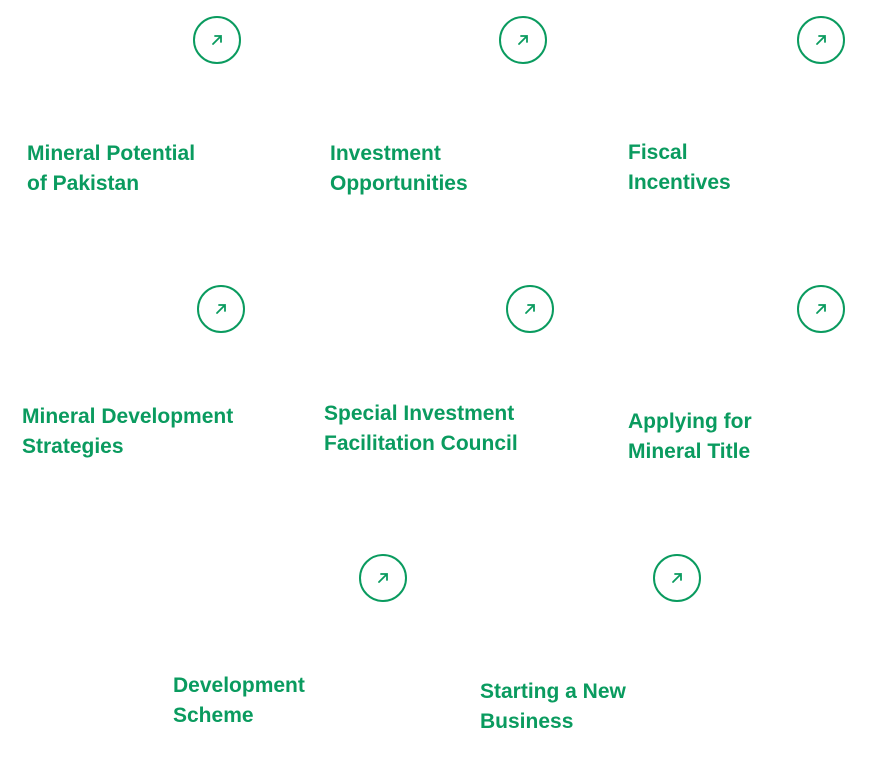  I want to click on card-title-line2: Incentives, so click(679, 182).